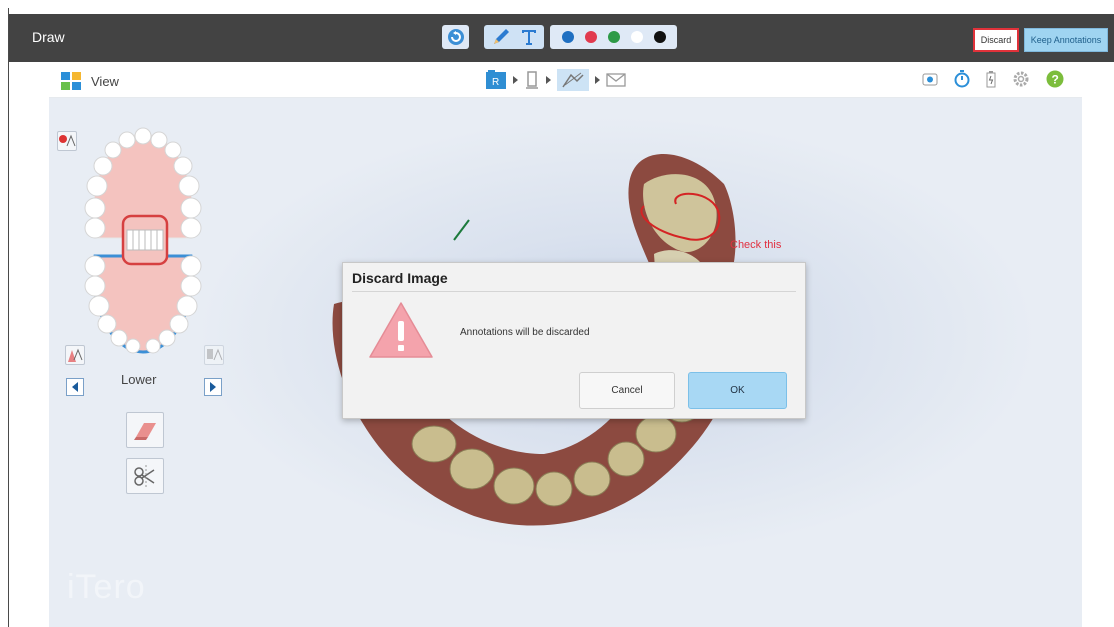  What do you see at coordinates (590, 37) in the screenshot?
I see `color-red-swatch` at bounding box center [590, 37].